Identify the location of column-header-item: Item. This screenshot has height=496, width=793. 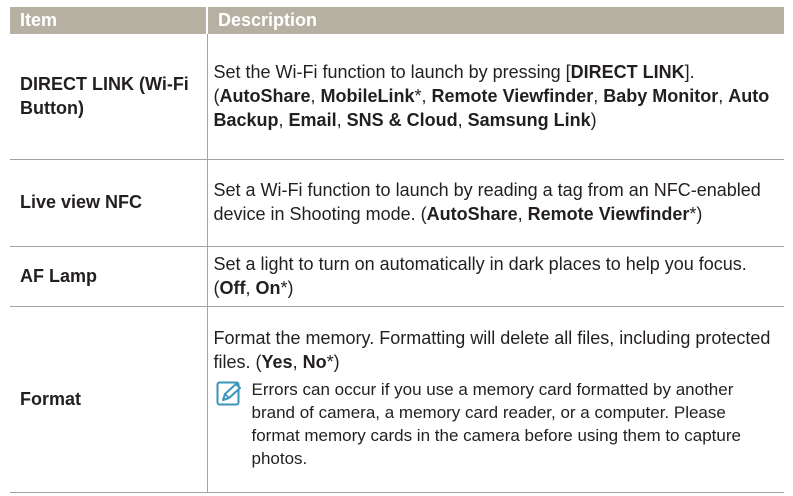
(108, 20).